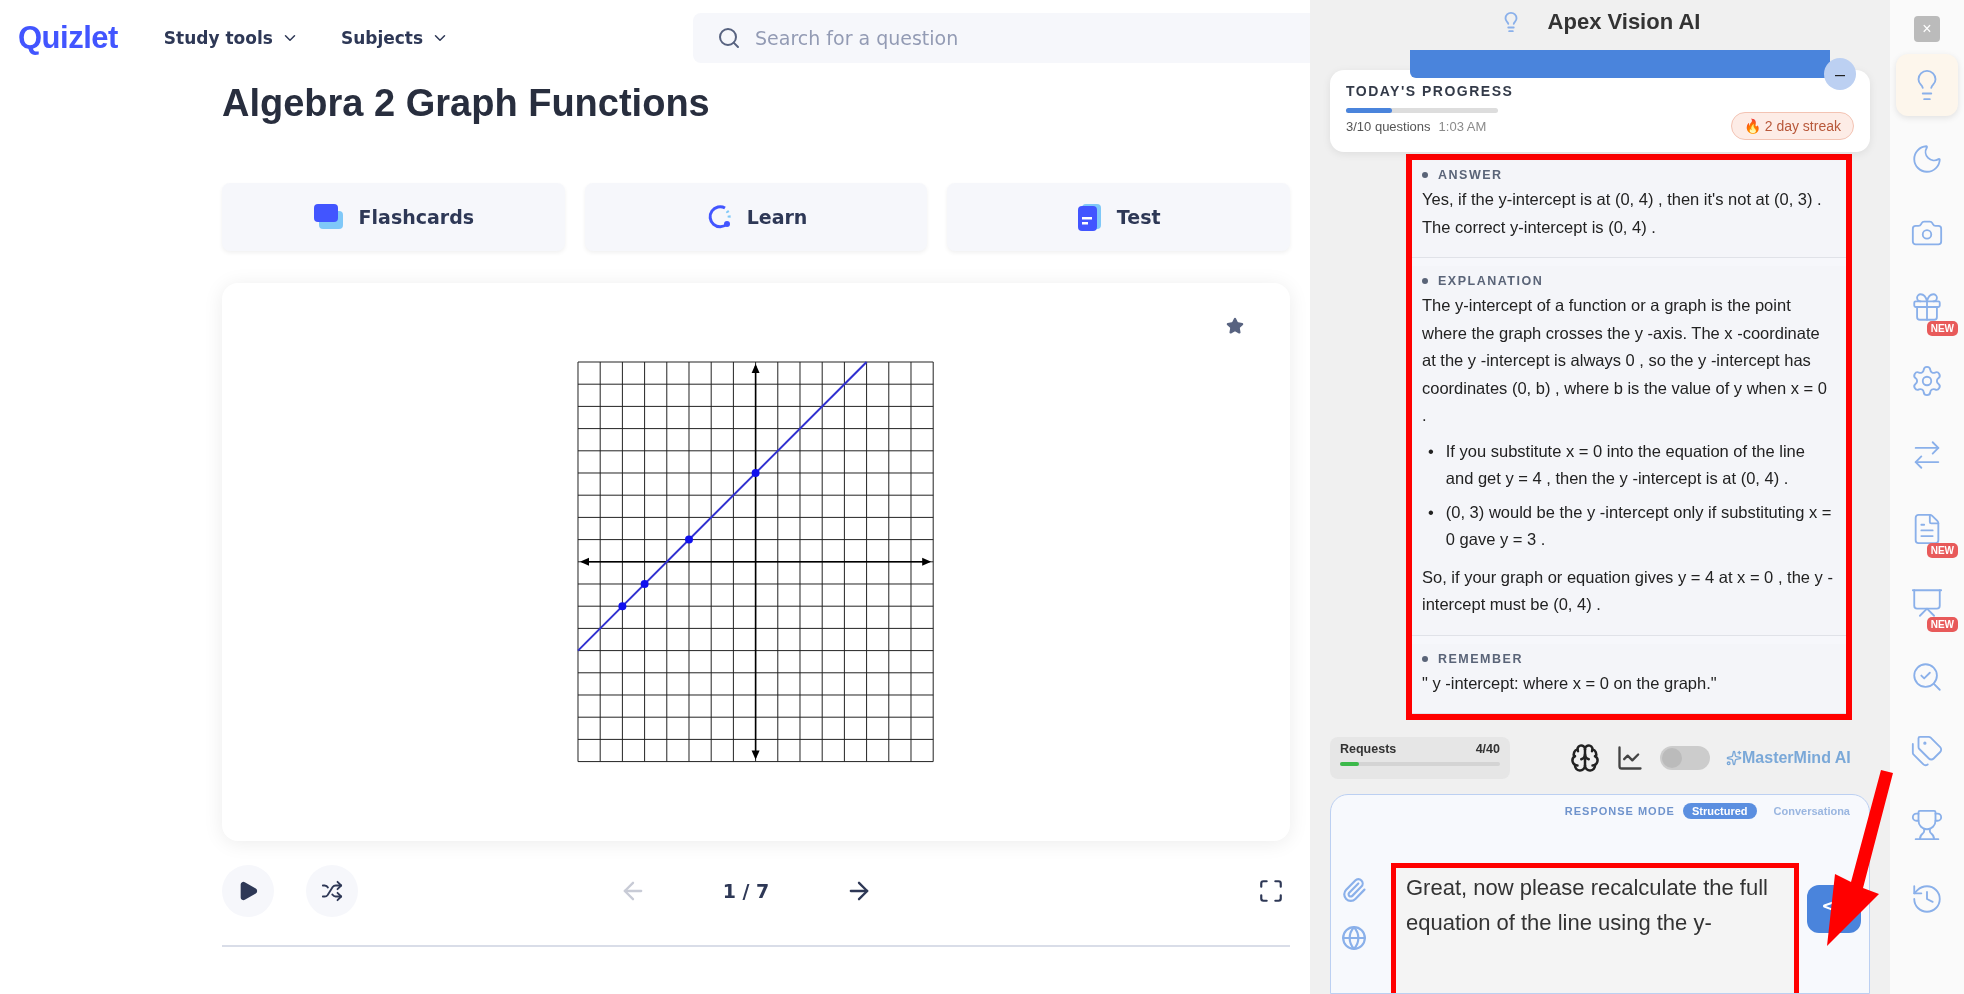  I want to click on flashcards-icon, so click(328, 217).